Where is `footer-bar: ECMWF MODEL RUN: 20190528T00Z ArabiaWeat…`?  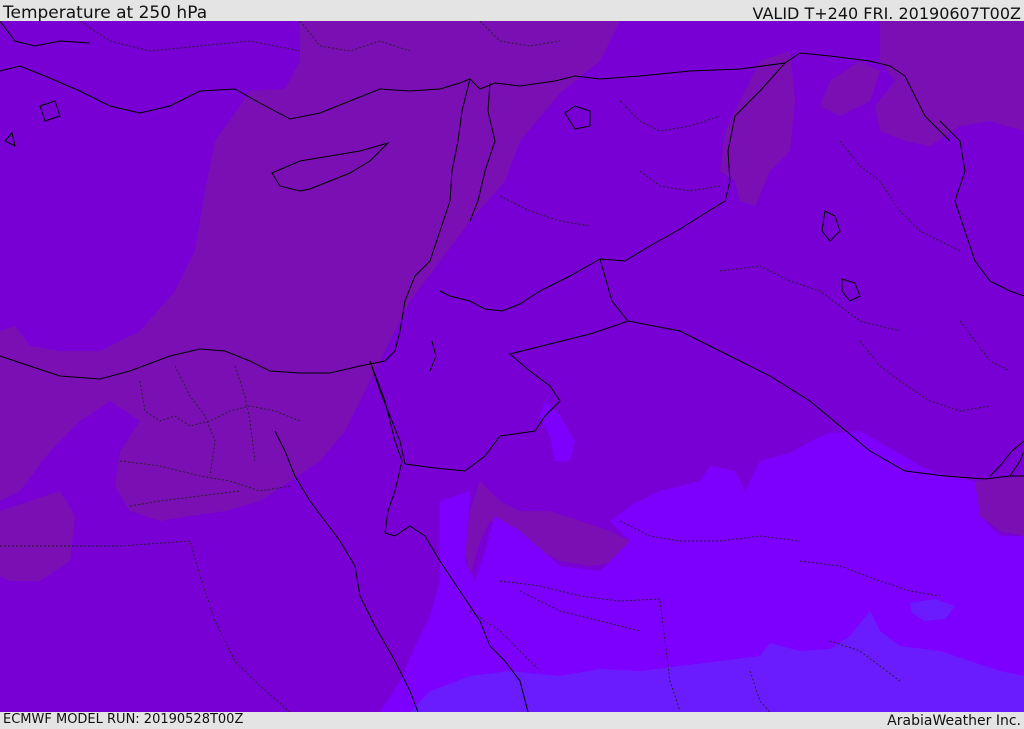 footer-bar: ECMWF MODEL RUN: 20190528T00Z ArabiaWeat… is located at coordinates (512, 720).